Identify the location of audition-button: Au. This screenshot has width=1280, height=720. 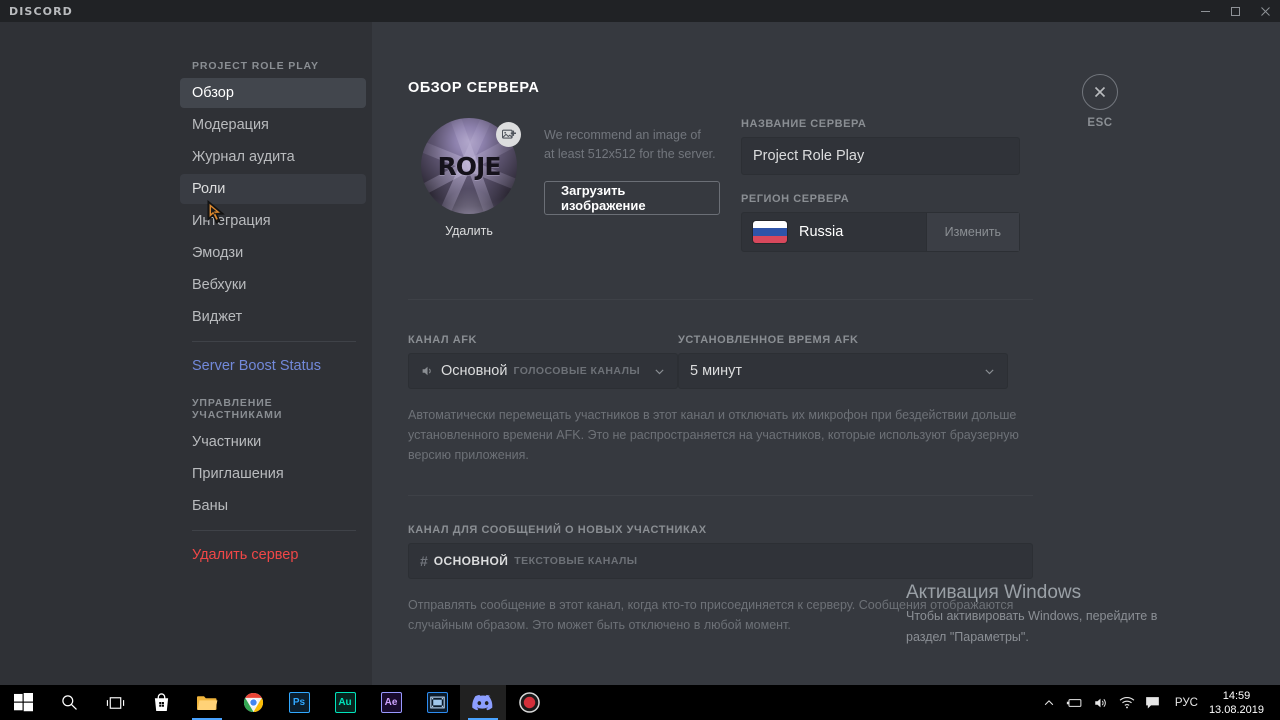
(345, 702).